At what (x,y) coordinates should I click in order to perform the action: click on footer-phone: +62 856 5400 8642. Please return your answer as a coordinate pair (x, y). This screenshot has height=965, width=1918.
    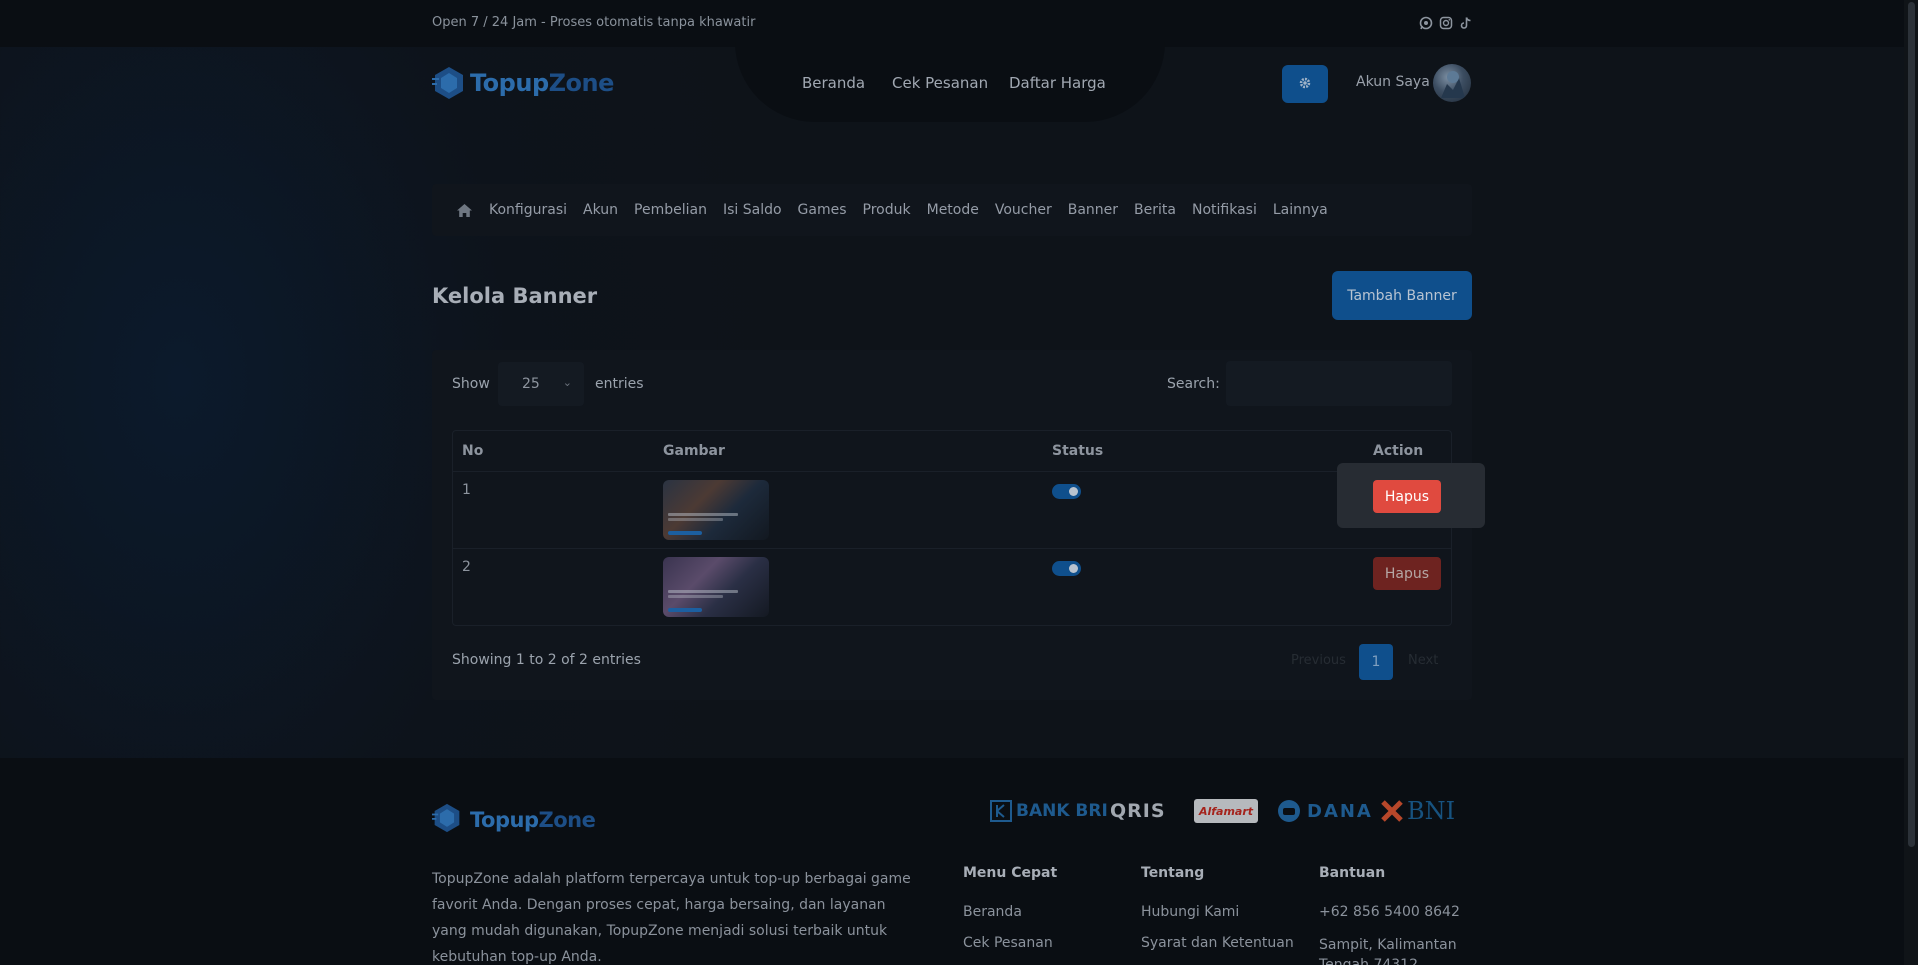
    Looking at the image, I should click on (1389, 912).